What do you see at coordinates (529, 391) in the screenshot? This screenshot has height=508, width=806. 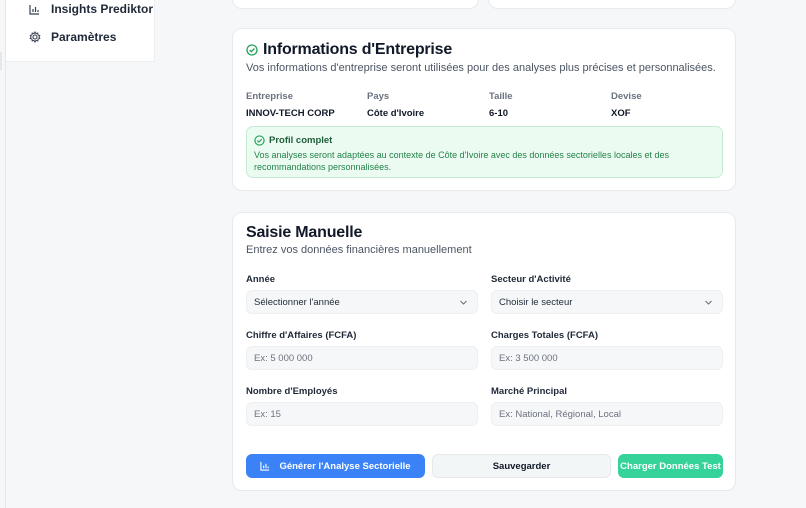 I see `market-label: Marché Principal` at bounding box center [529, 391].